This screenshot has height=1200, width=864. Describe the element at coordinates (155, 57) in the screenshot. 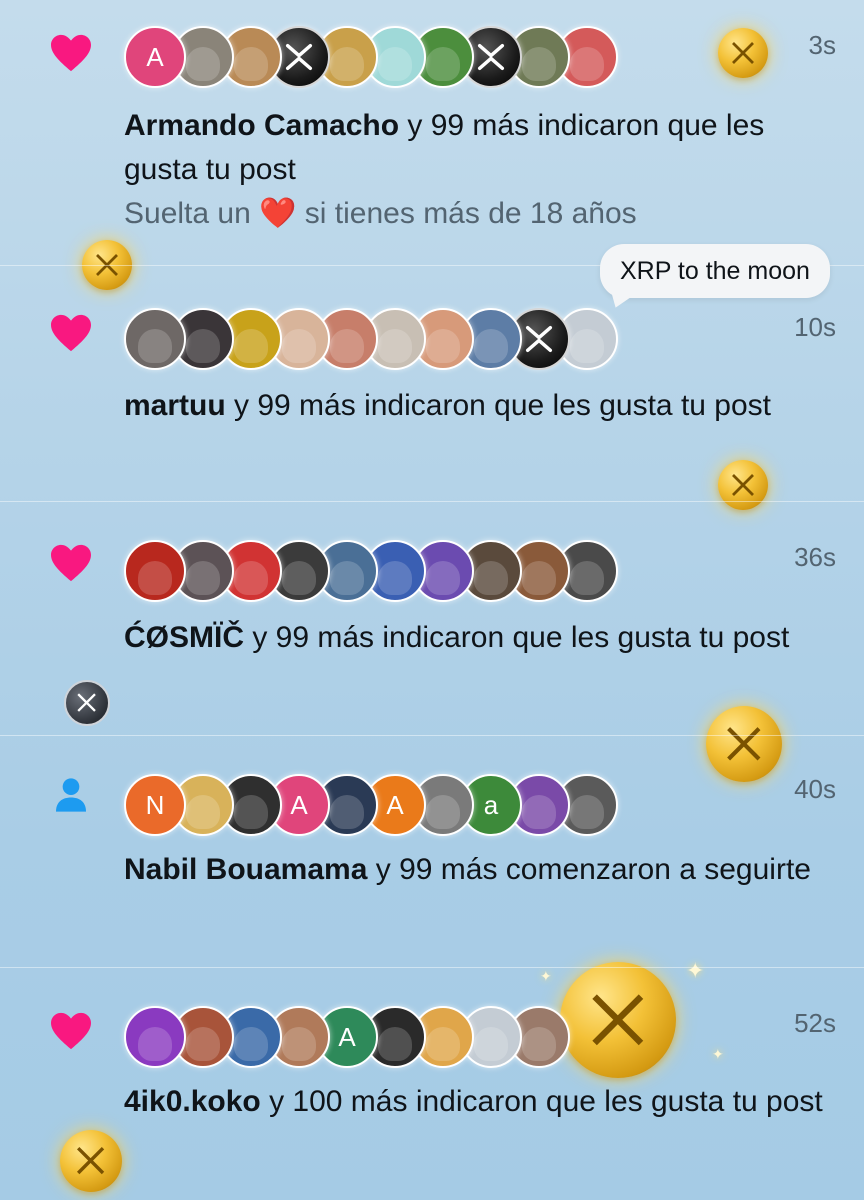

I see `user-avatar: A` at that location.